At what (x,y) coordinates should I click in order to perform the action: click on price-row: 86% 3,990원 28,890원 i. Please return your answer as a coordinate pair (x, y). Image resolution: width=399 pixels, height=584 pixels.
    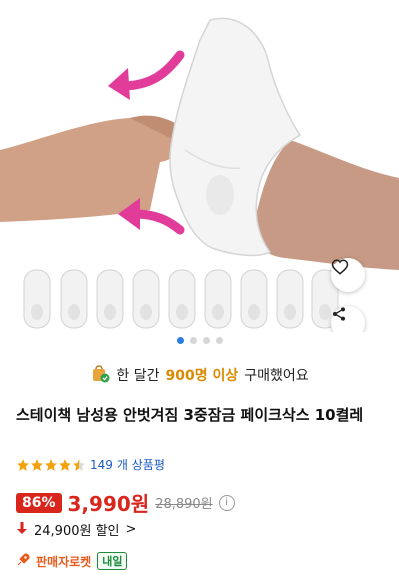
    Looking at the image, I should click on (125, 502).